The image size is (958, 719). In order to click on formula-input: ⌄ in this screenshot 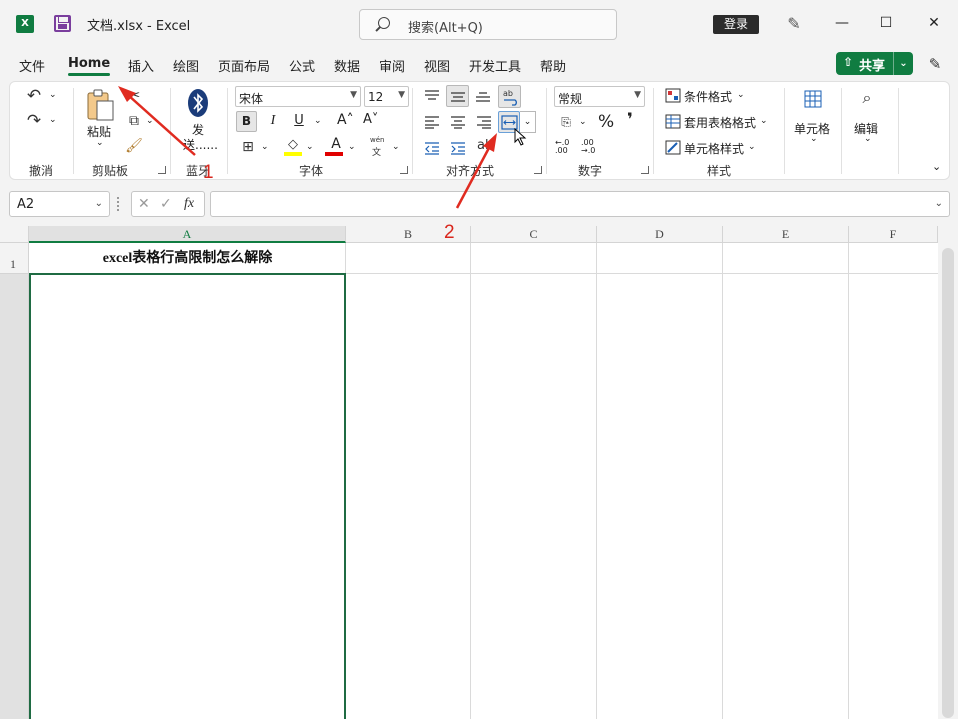, I will do `click(580, 204)`.